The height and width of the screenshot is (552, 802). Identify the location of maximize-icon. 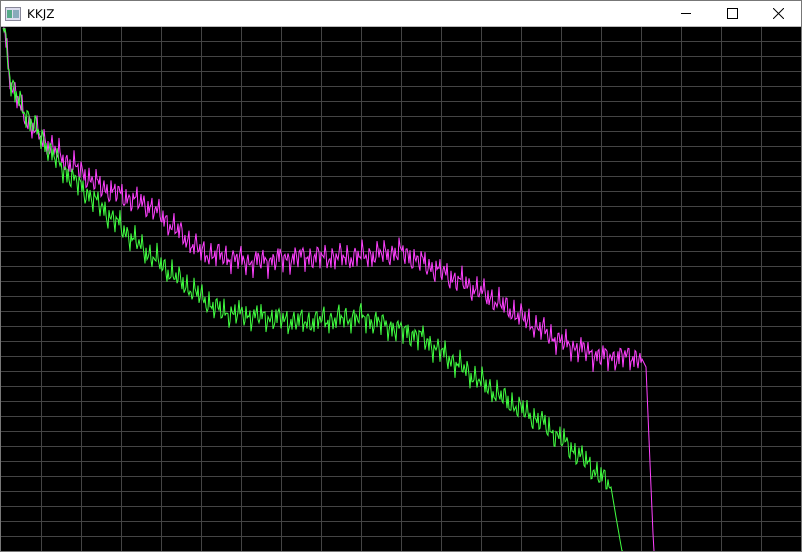
(732, 13).